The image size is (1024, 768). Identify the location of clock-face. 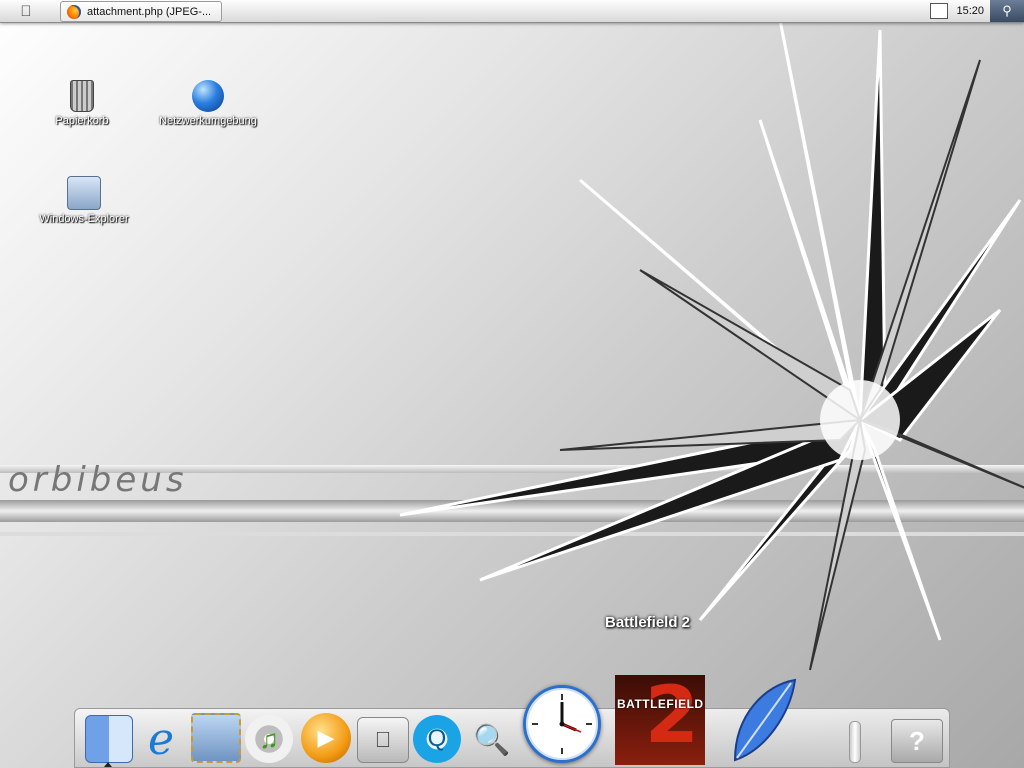
(562, 724).